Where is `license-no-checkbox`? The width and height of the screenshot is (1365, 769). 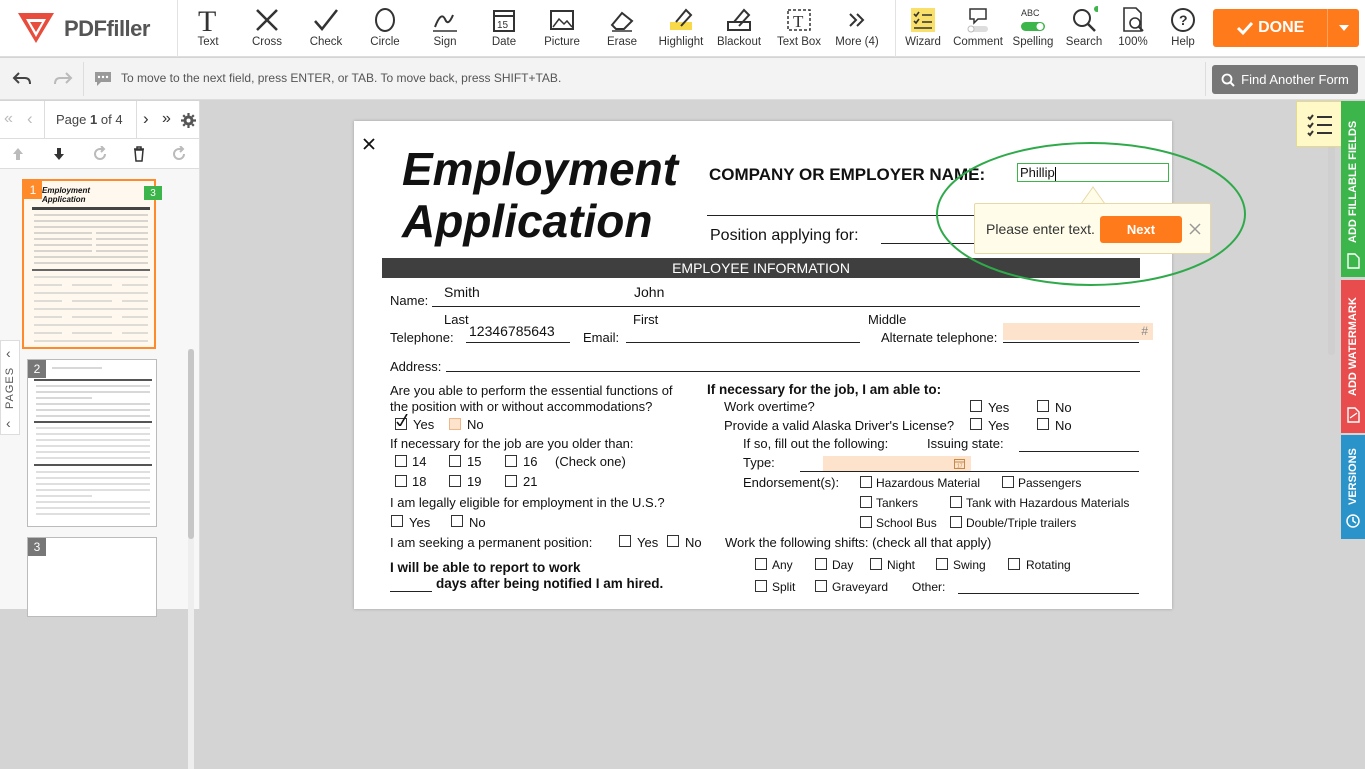
license-no-checkbox is located at coordinates (1043, 424).